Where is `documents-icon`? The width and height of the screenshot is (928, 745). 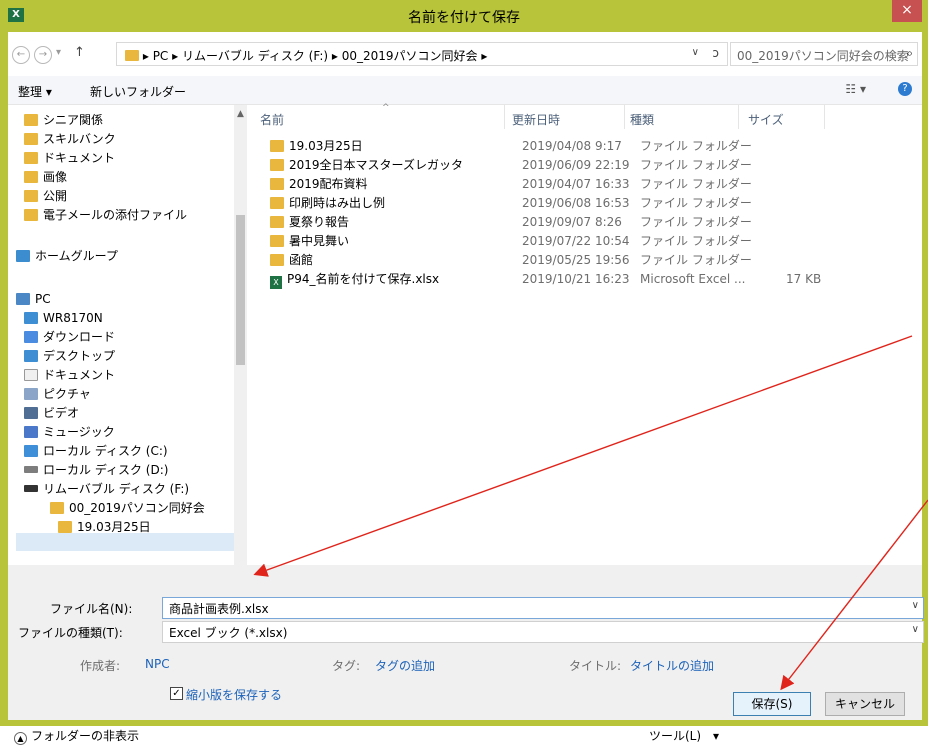
documents-icon is located at coordinates (31, 375).